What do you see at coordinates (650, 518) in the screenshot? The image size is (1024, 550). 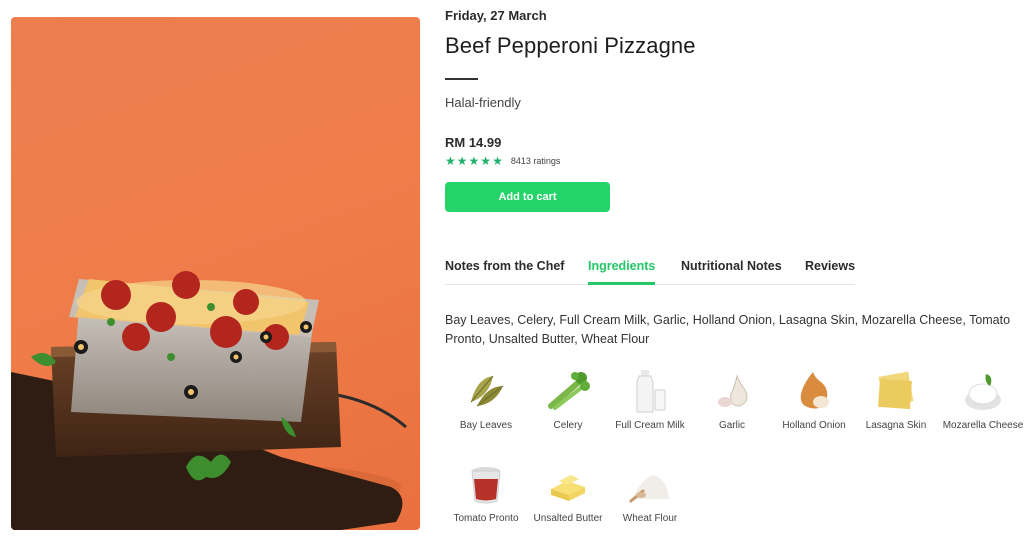 I see `ingredient-label: Wheat Flour` at bounding box center [650, 518].